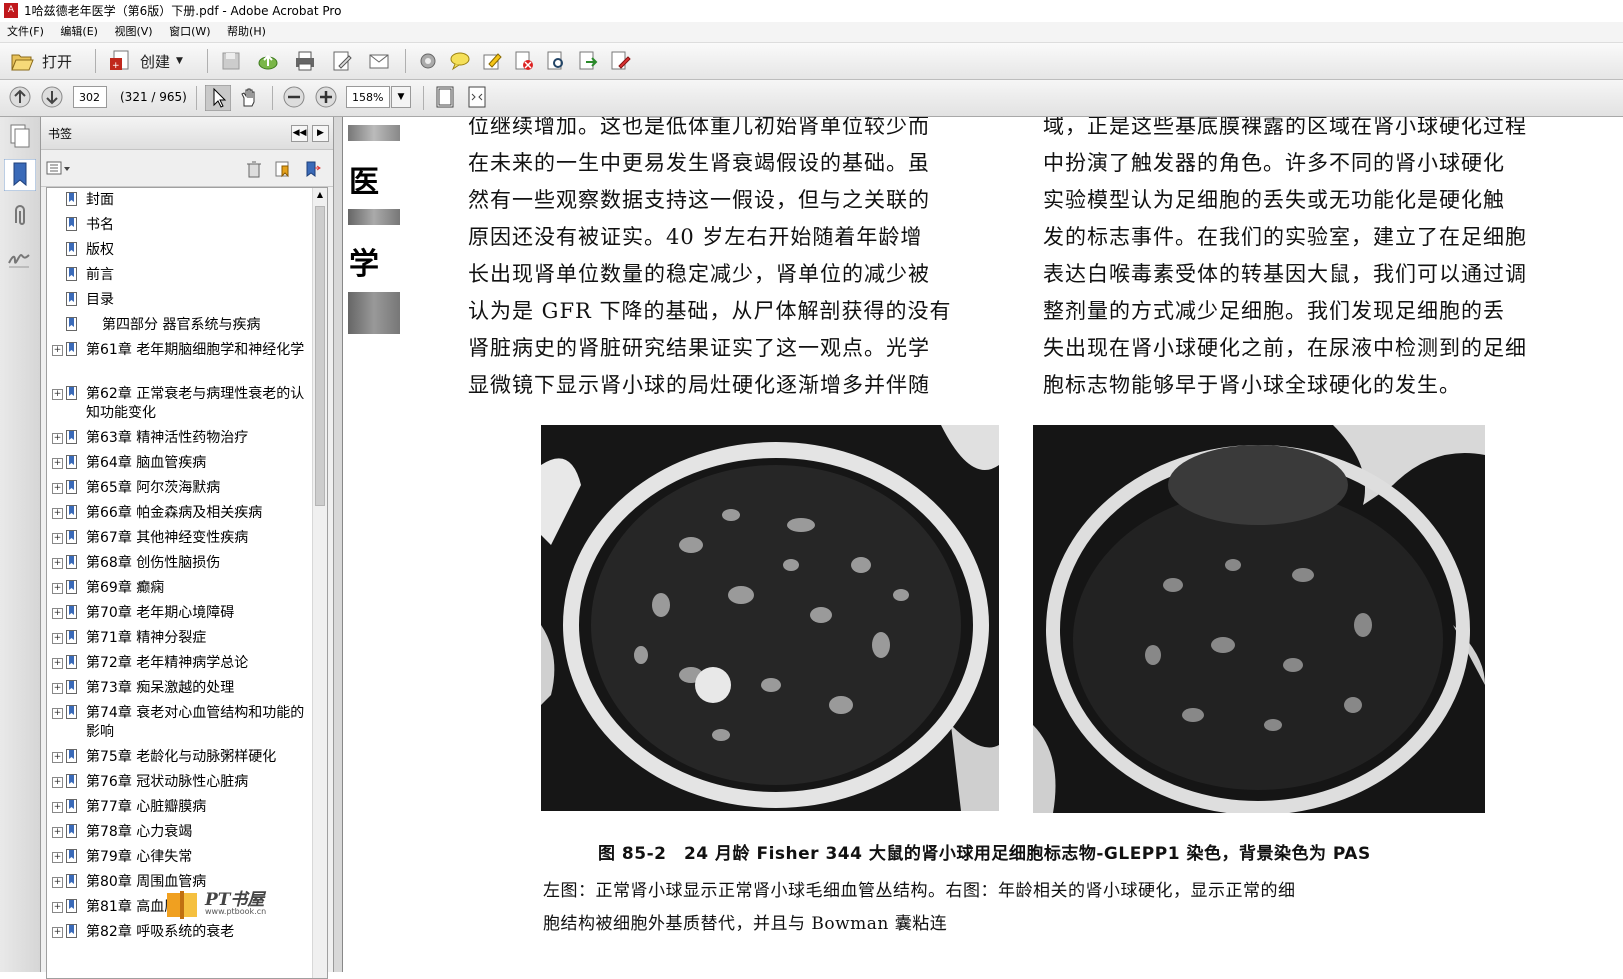 This screenshot has width=1623, height=979. What do you see at coordinates (312, 169) in the screenshot?
I see `expand-bookmark-icon` at bounding box center [312, 169].